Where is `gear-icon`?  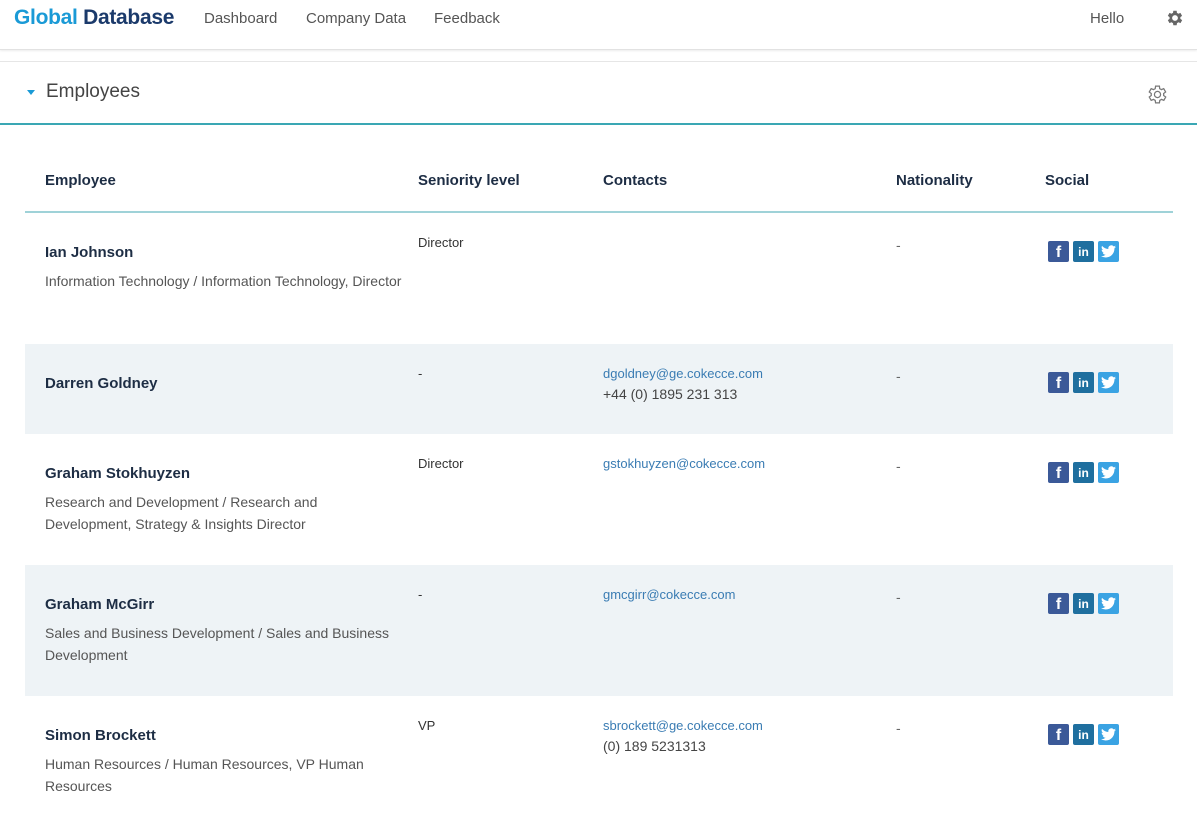
gear-icon is located at coordinates (1175, 18).